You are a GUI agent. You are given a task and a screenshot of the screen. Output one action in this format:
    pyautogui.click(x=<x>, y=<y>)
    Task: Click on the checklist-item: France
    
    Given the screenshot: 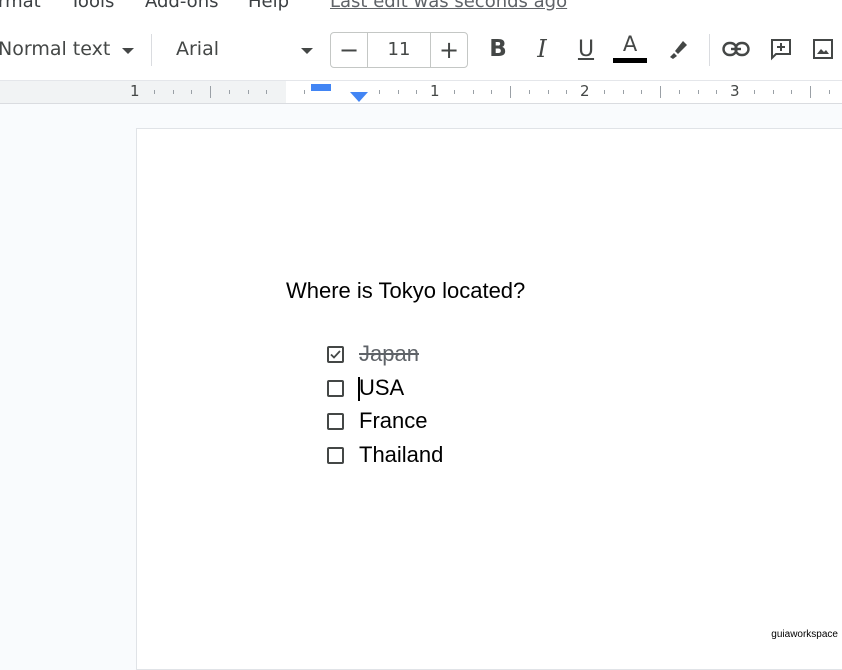 What is the action you would take?
    pyautogui.click(x=377, y=421)
    